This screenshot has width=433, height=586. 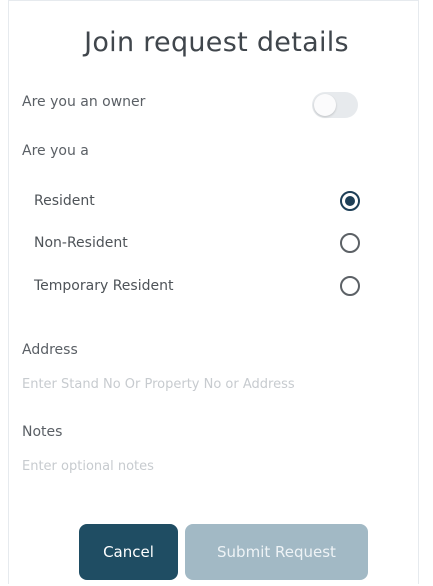 What do you see at coordinates (195, 287) in the screenshot?
I see `radio-option-temporary-resident: Temporary Resident` at bounding box center [195, 287].